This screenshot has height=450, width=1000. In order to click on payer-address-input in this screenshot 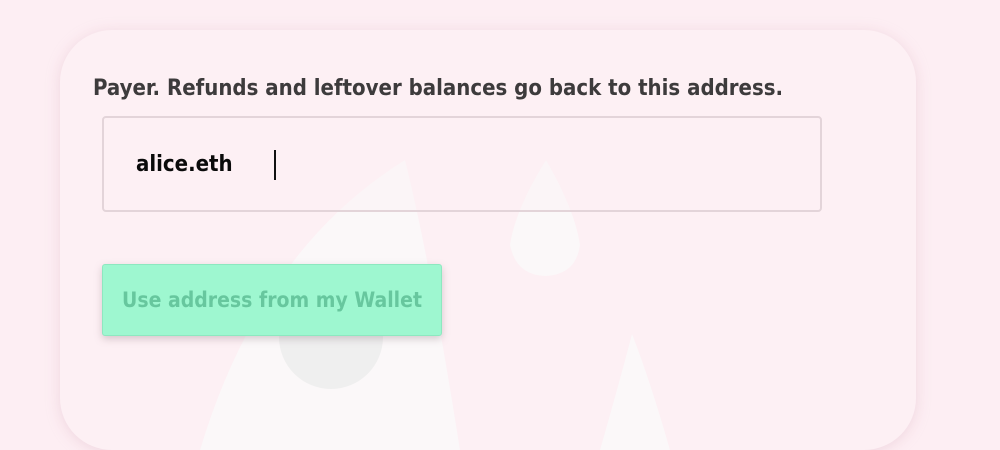, I will do `click(456, 164)`.